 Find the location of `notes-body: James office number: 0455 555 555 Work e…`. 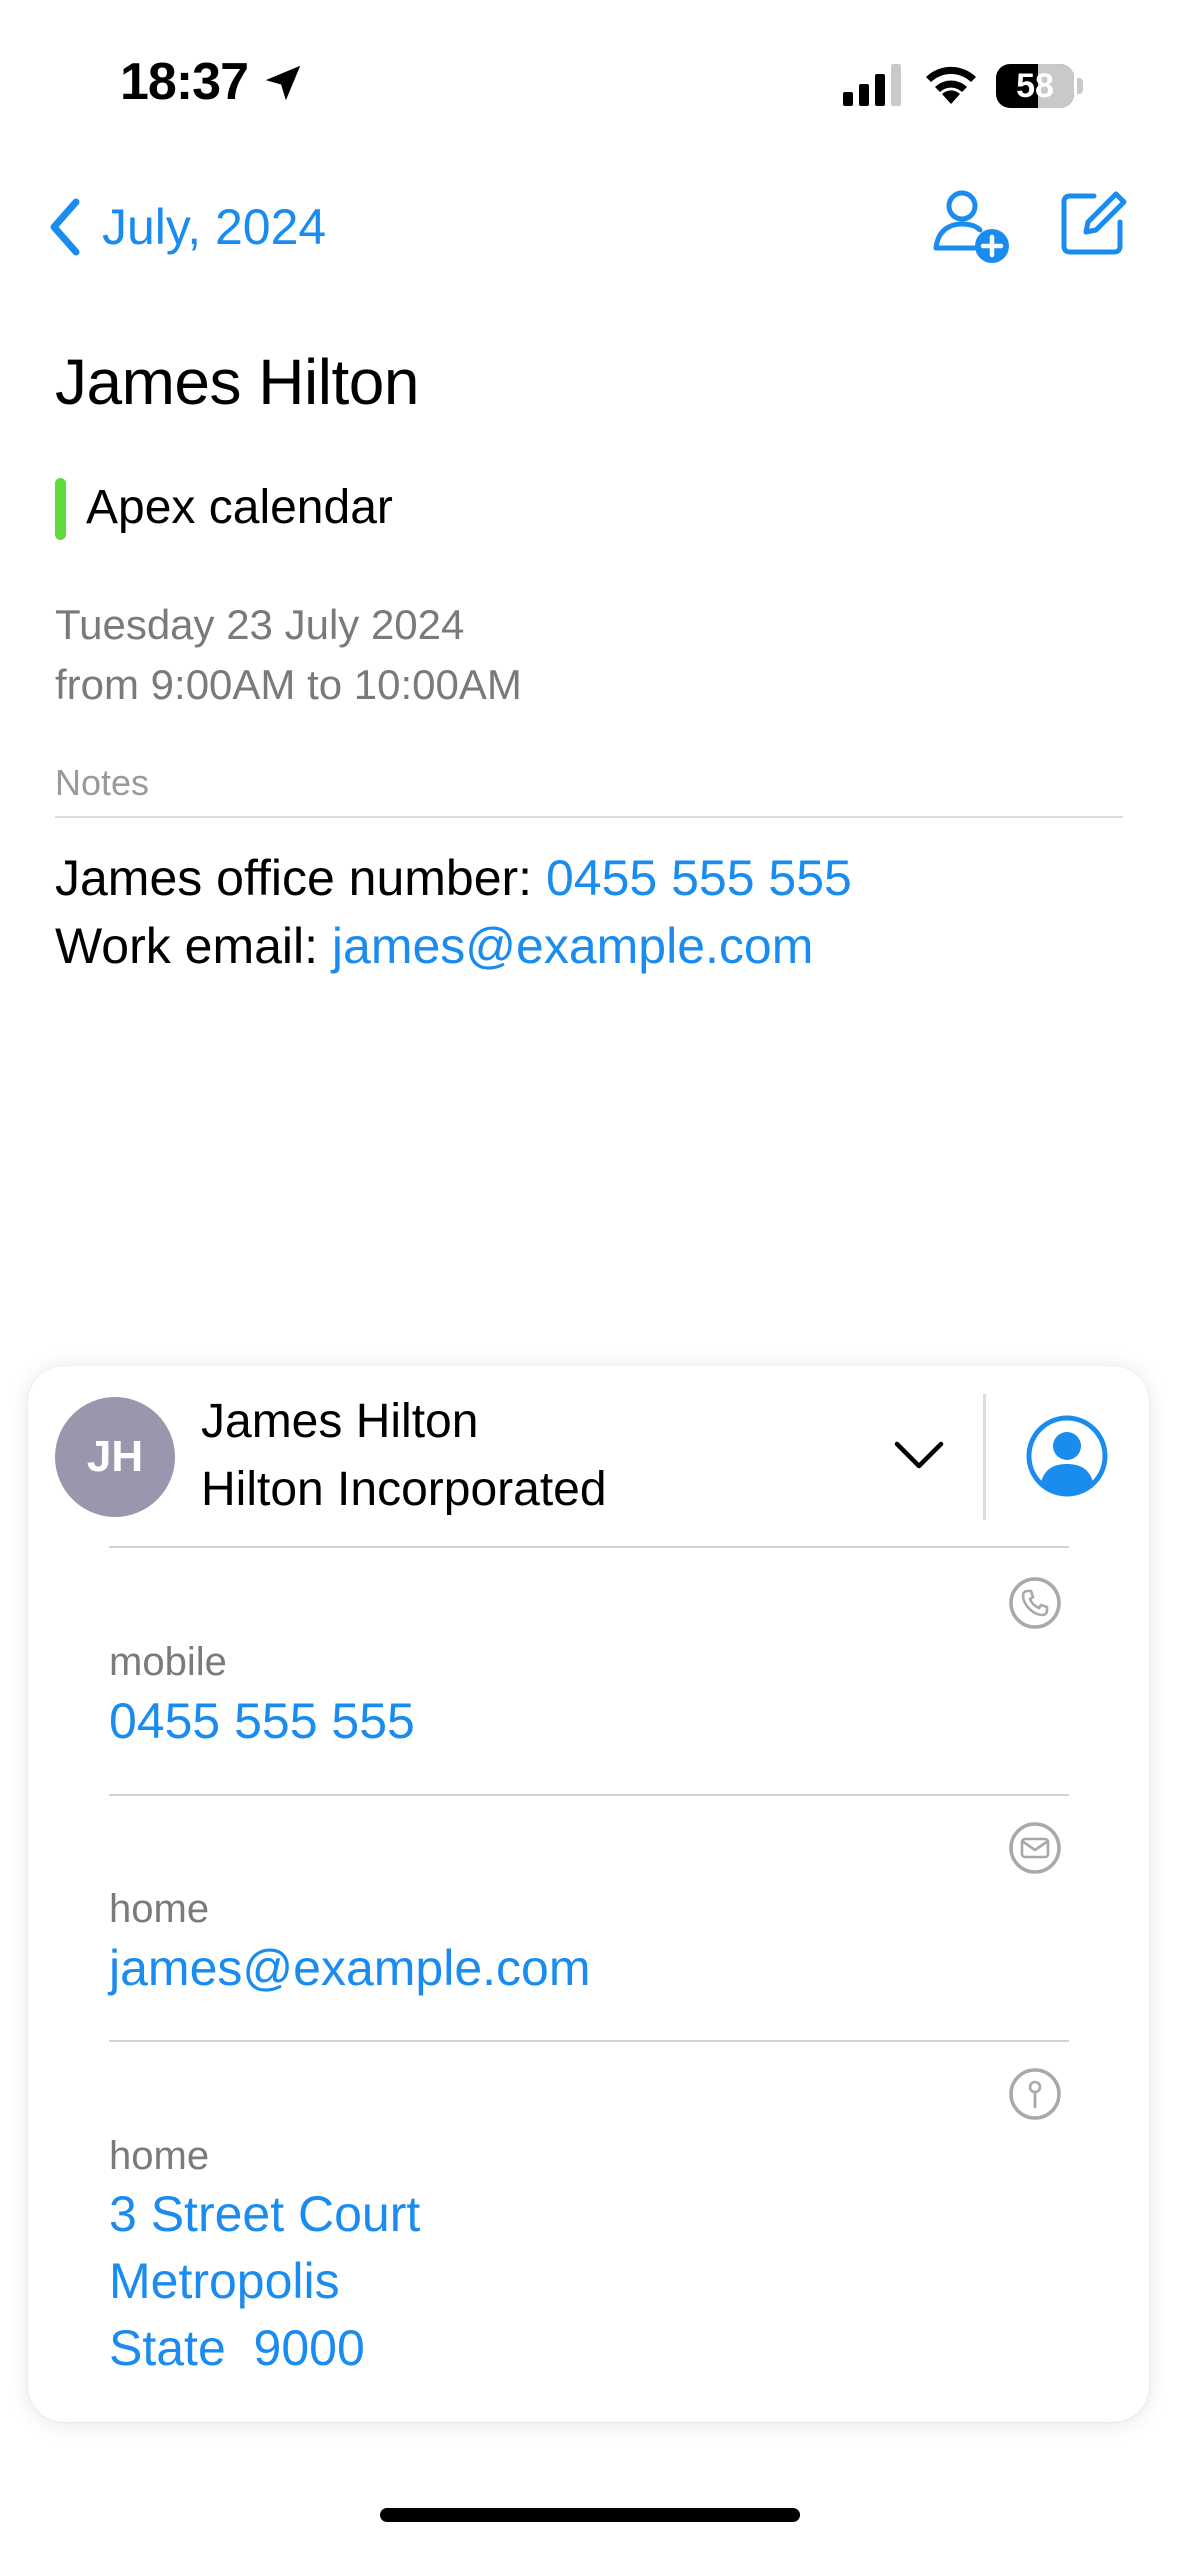

notes-body: James office number: 0455 555 555 Work e… is located at coordinates (453, 912).